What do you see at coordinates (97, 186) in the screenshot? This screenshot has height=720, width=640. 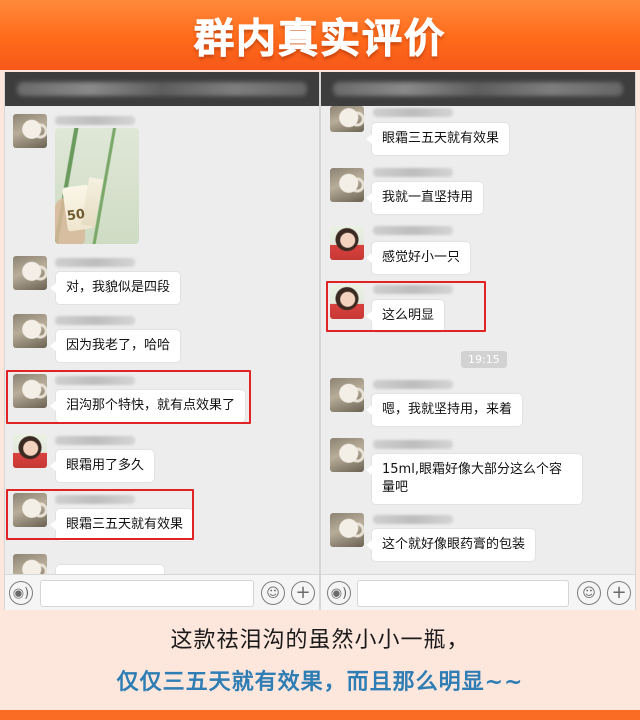 I see `photo-message: 50` at bounding box center [97, 186].